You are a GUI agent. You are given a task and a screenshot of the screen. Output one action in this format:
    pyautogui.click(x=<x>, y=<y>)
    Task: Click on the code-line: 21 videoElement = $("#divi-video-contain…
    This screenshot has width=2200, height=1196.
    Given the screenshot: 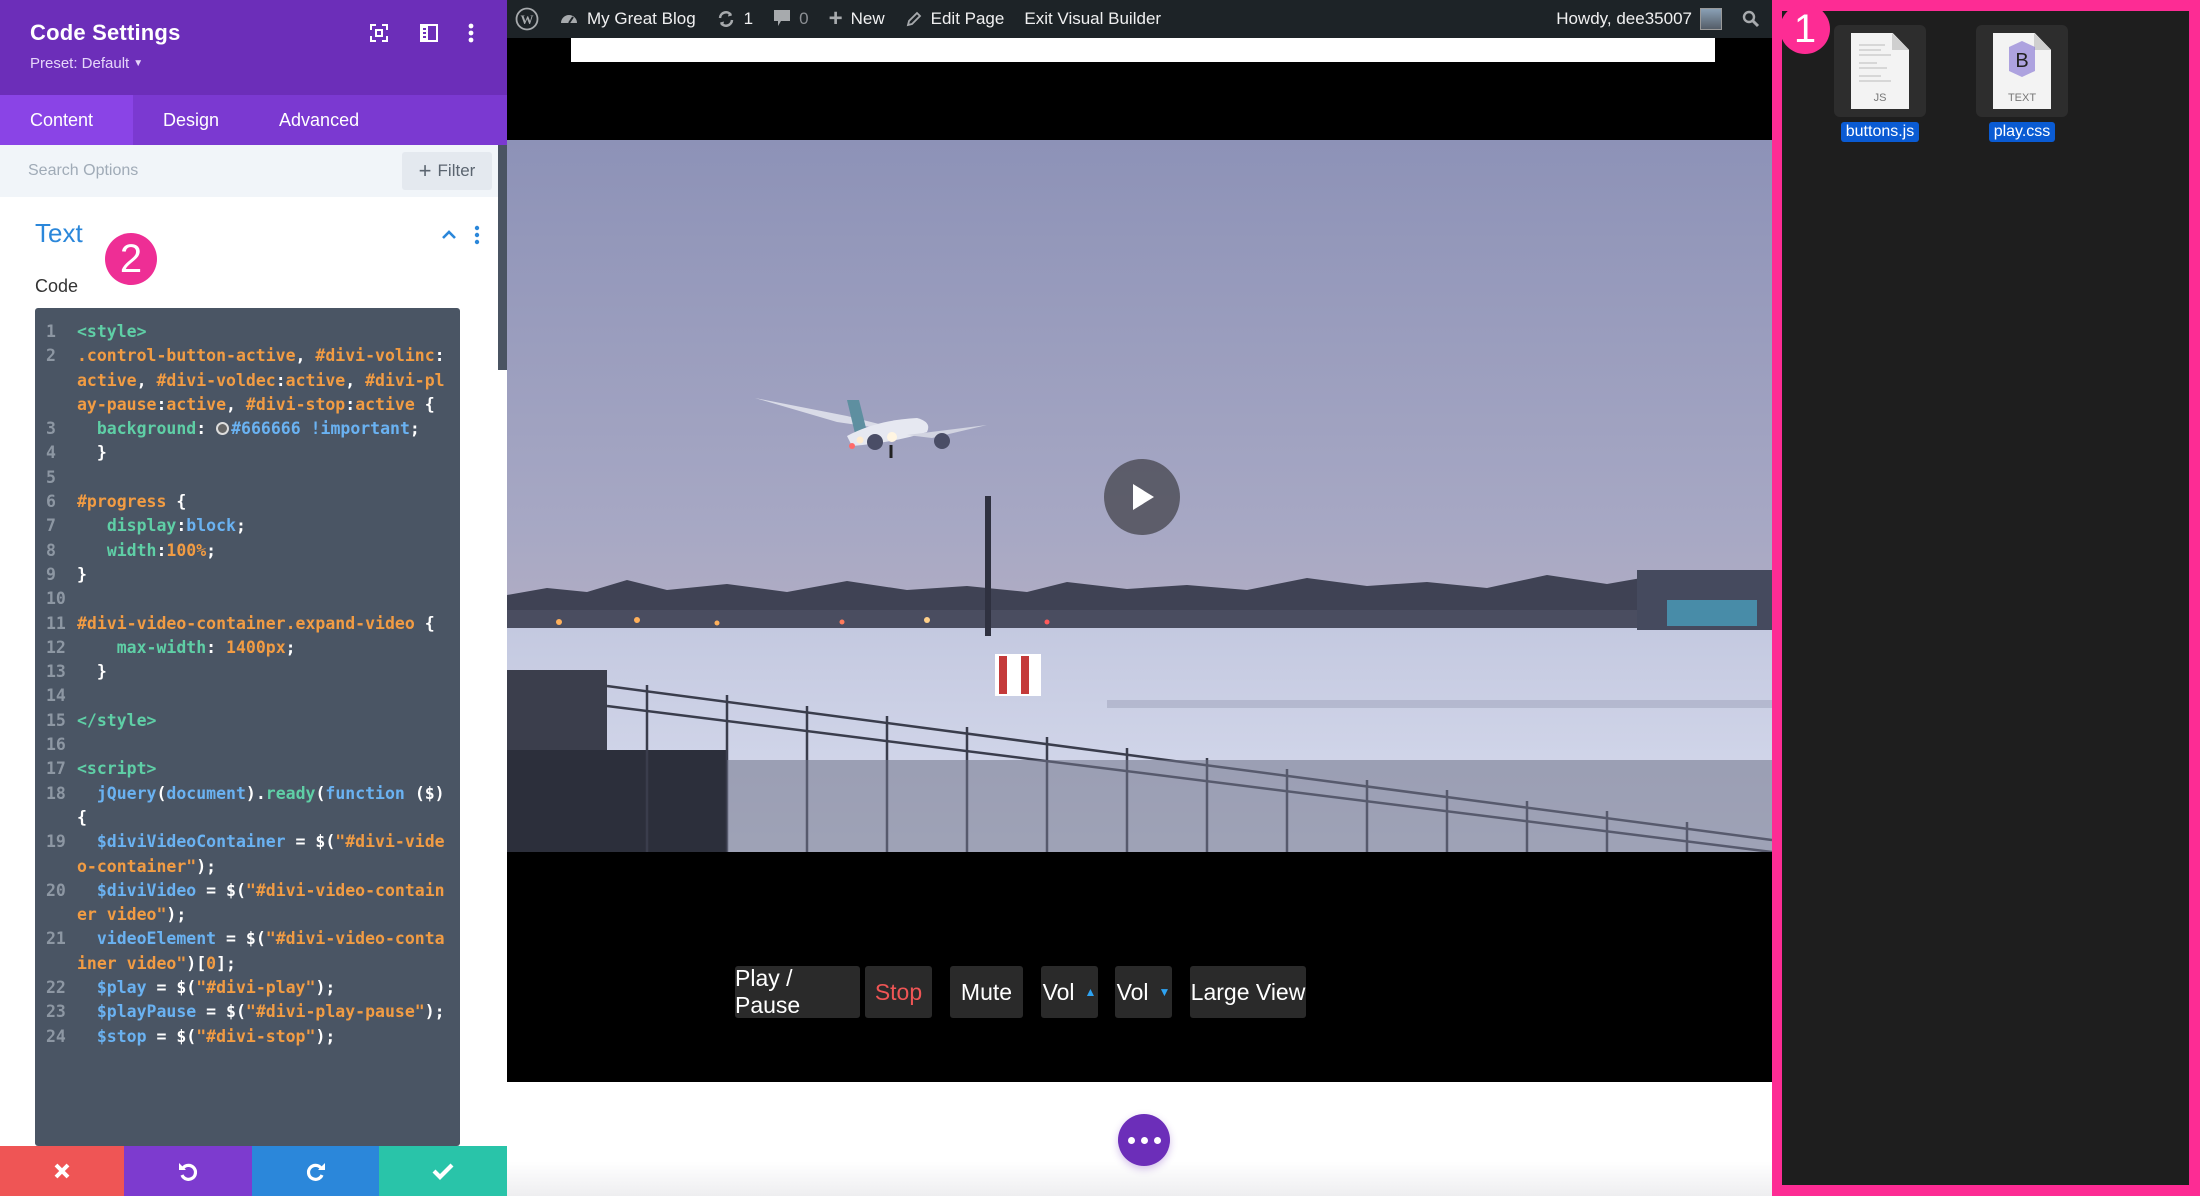 What is the action you would take?
    pyautogui.click(x=247, y=951)
    